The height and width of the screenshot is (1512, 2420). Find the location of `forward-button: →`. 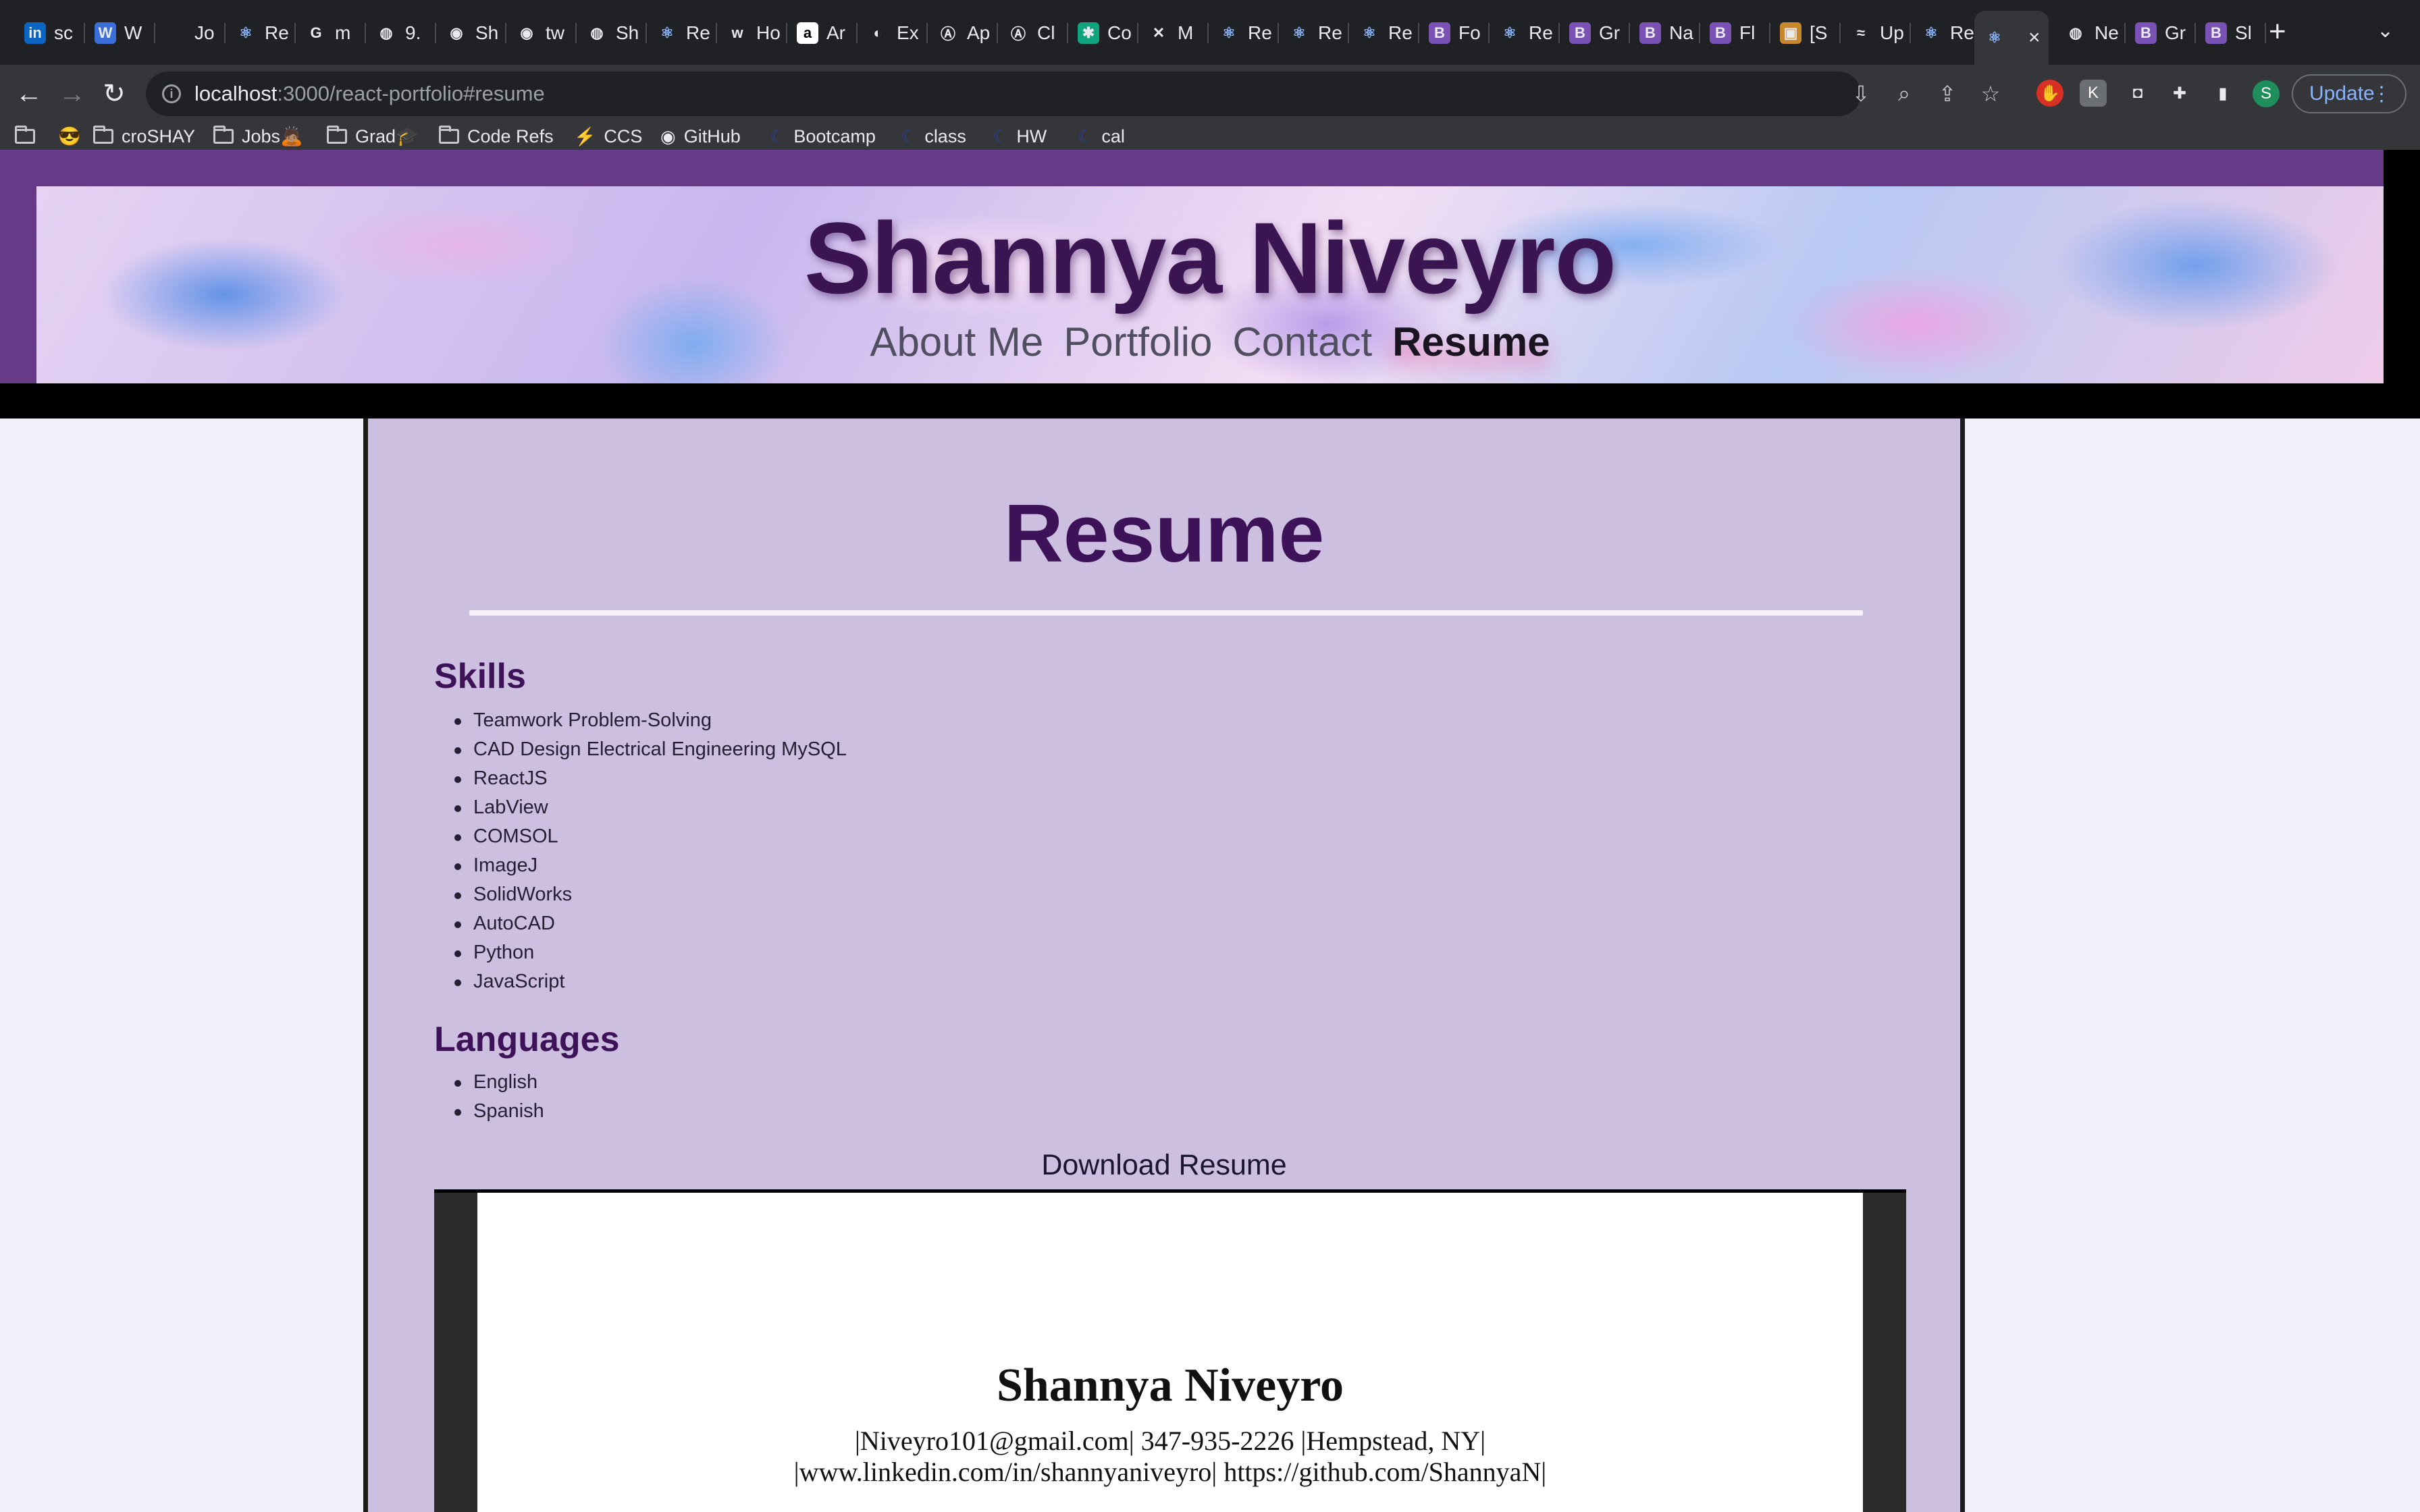

forward-button: → is located at coordinates (72, 94).